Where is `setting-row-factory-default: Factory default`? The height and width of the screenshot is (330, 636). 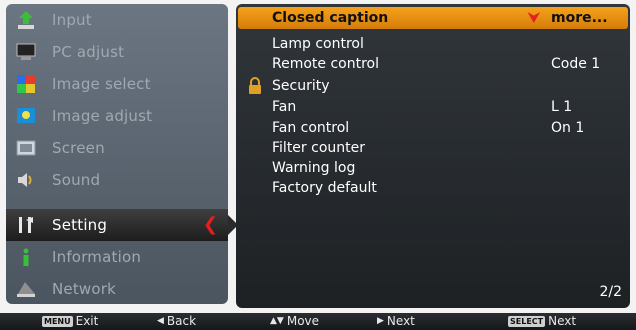
setting-row-factory-default: Factory default is located at coordinates (447, 188).